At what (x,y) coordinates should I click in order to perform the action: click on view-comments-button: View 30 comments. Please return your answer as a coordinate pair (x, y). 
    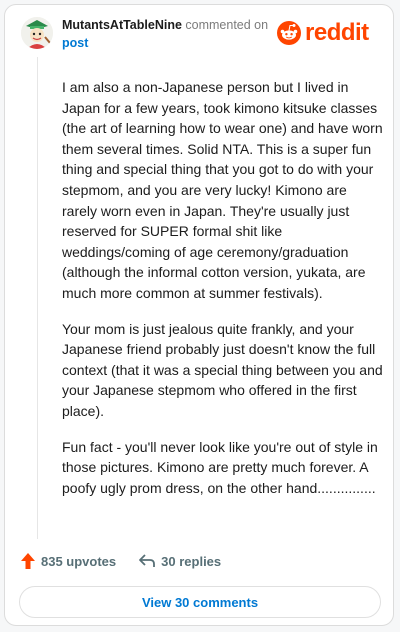
    Looking at the image, I should click on (200, 602).